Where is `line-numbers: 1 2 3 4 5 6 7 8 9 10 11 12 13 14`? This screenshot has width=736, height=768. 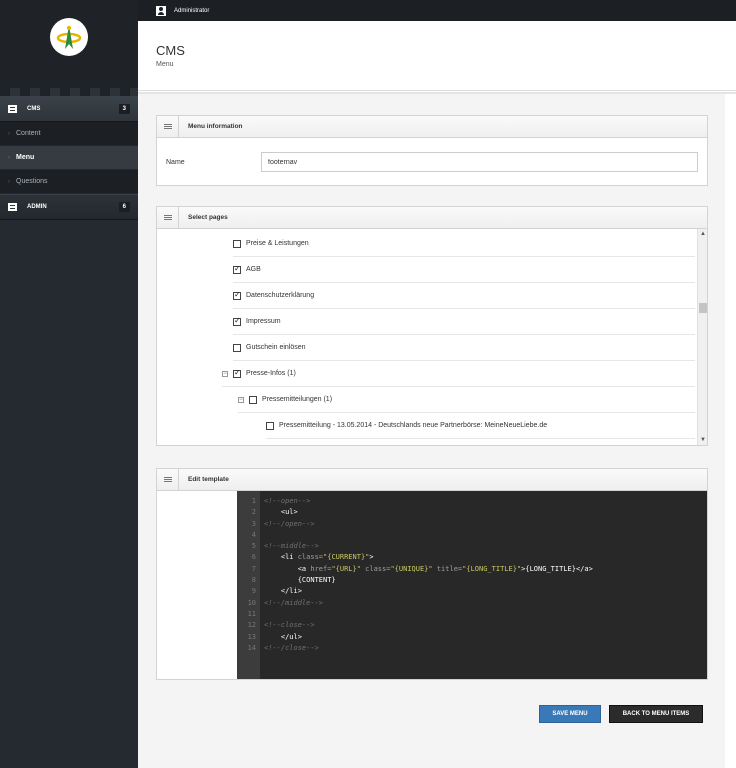 line-numbers: 1 2 3 4 5 6 7 8 9 10 11 12 13 14 is located at coordinates (248, 585).